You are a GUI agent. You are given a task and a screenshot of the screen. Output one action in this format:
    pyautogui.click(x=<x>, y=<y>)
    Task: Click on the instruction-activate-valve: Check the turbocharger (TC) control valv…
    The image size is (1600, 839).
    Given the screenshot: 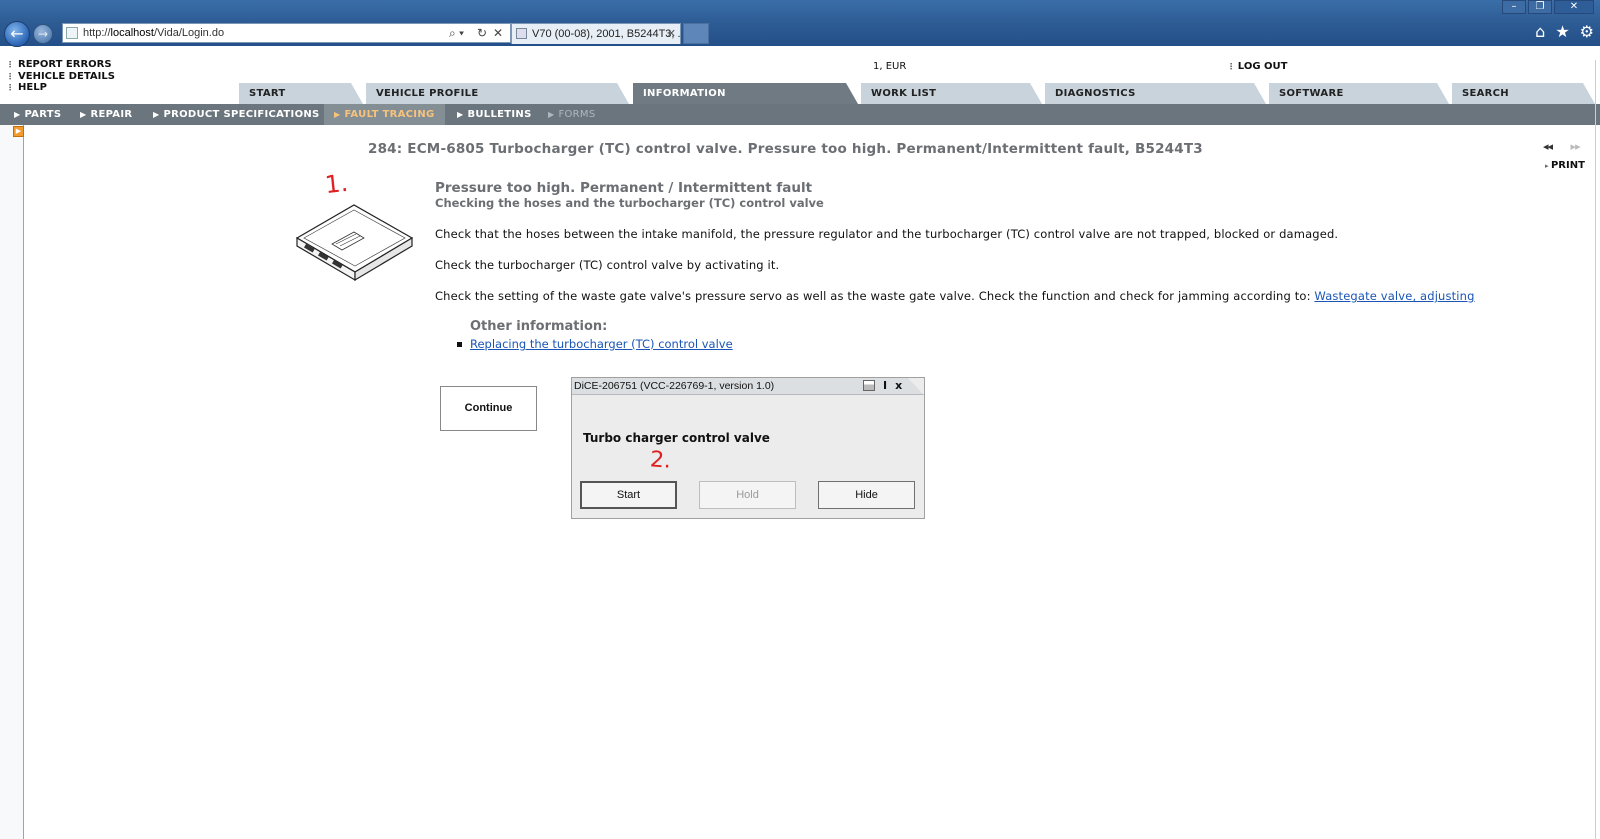 What is the action you would take?
    pyautogui.click(x=607, y=265)
    